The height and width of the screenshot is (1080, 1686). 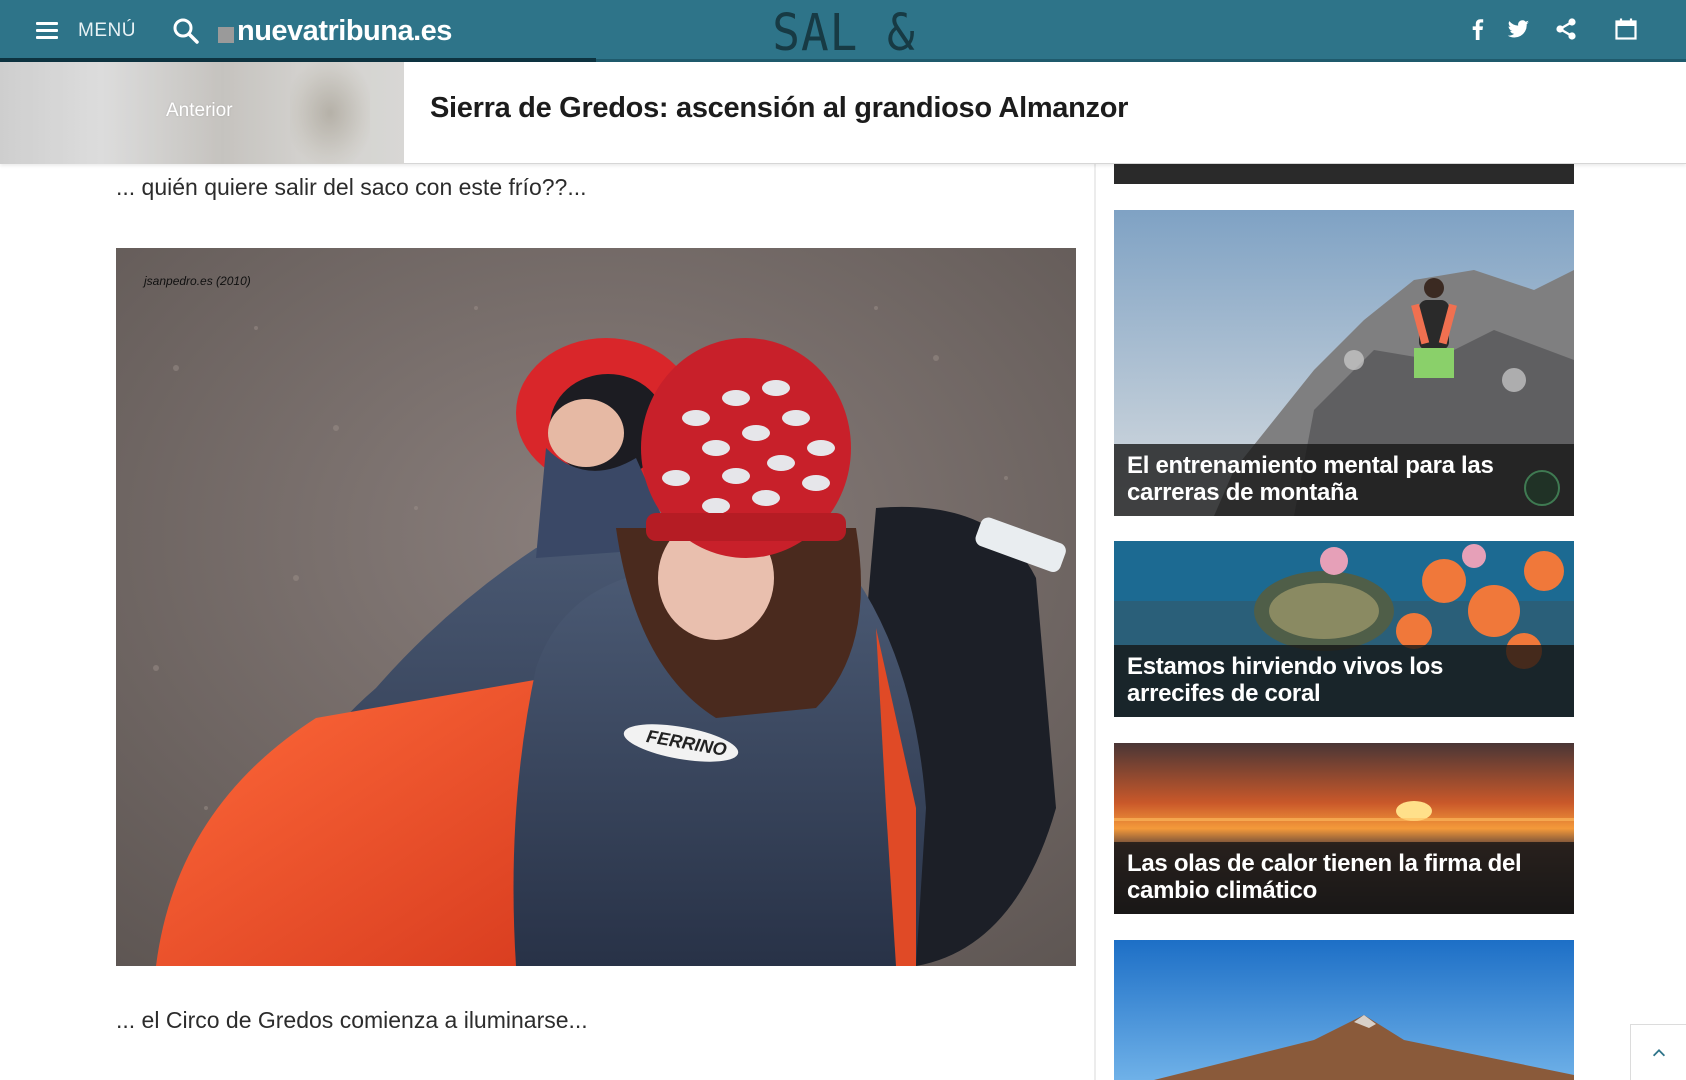 What do you see at coordinates (1566, 29) in the screenshot?
I see `share-icon` at bounding box center [1566, 29].